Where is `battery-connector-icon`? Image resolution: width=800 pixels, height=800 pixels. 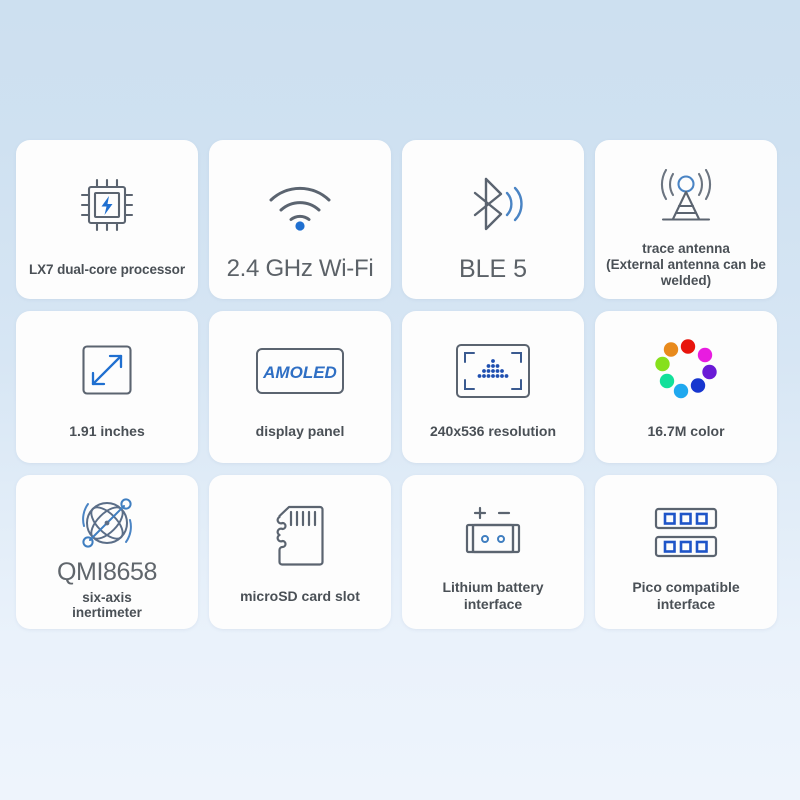 battery-connector-icon is located at coordinates (493, 520).